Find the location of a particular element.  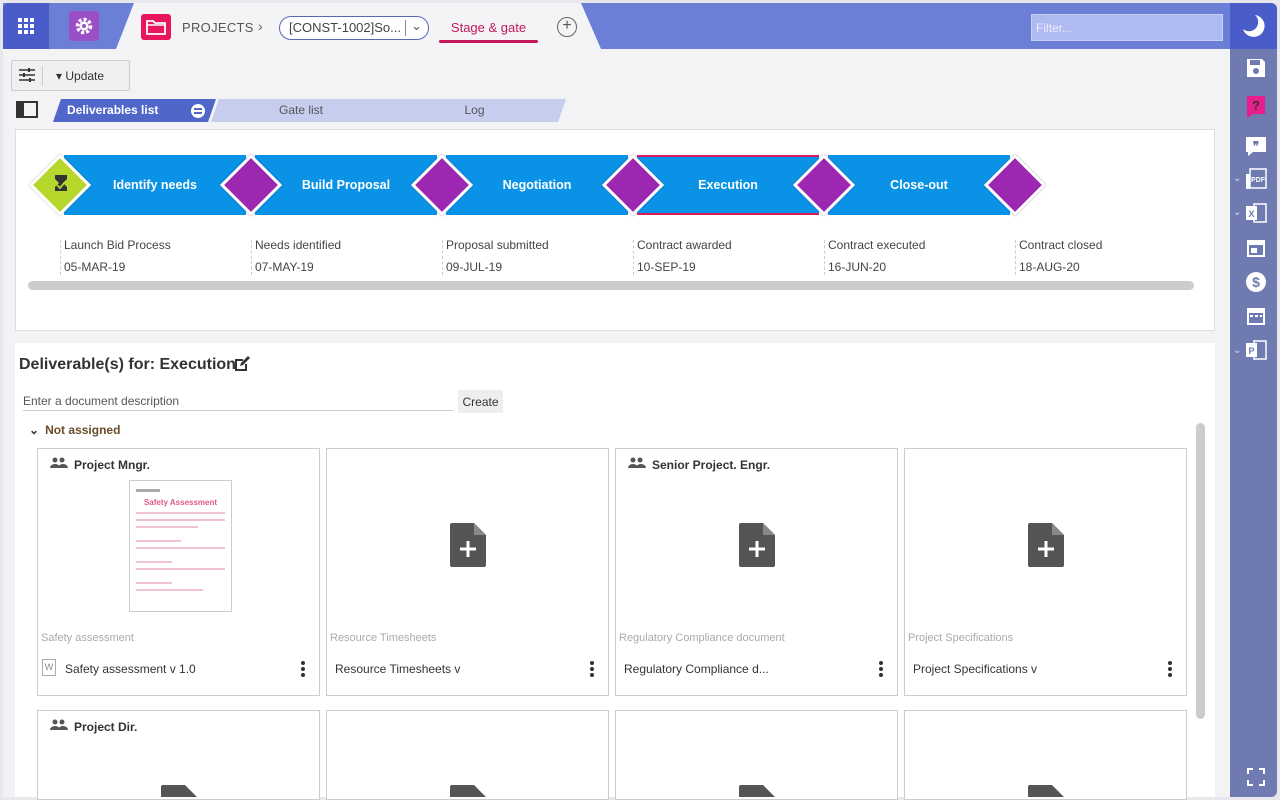

dollar-icon: $ is located at coordinates (1256, 282).